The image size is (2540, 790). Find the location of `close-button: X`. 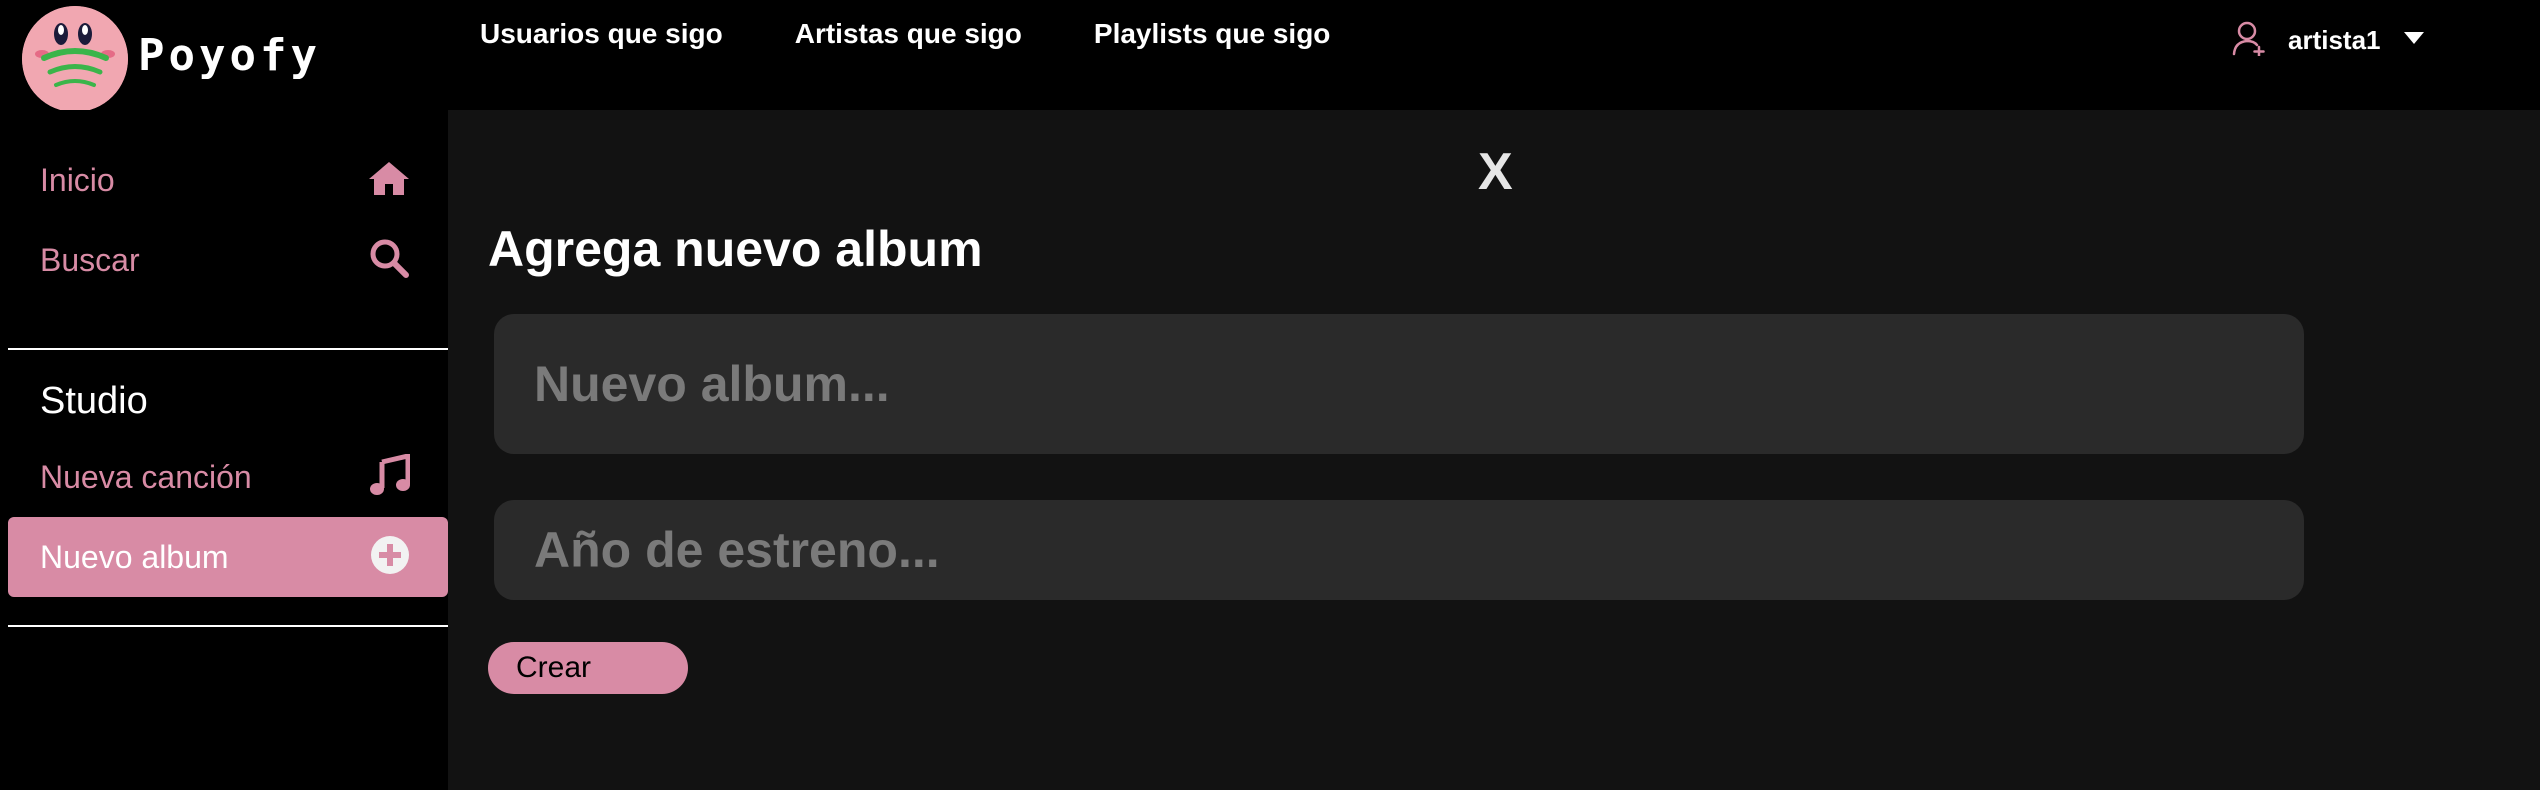

close-button: X is located at coordinates (1495, 172).